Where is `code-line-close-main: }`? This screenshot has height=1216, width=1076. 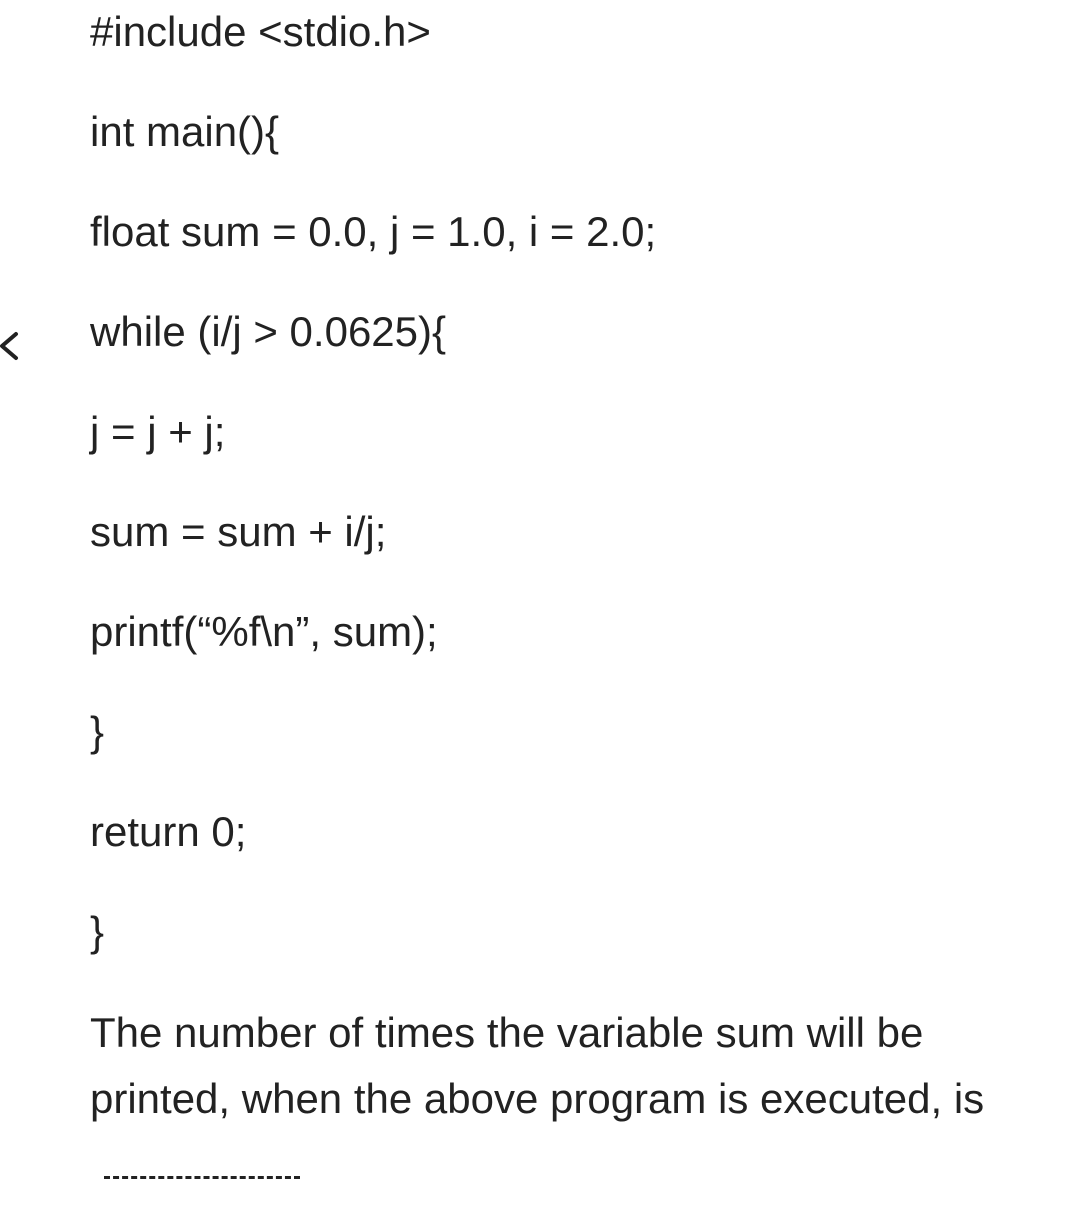
code-line-close-main: } is located at coordinates (97, 931).